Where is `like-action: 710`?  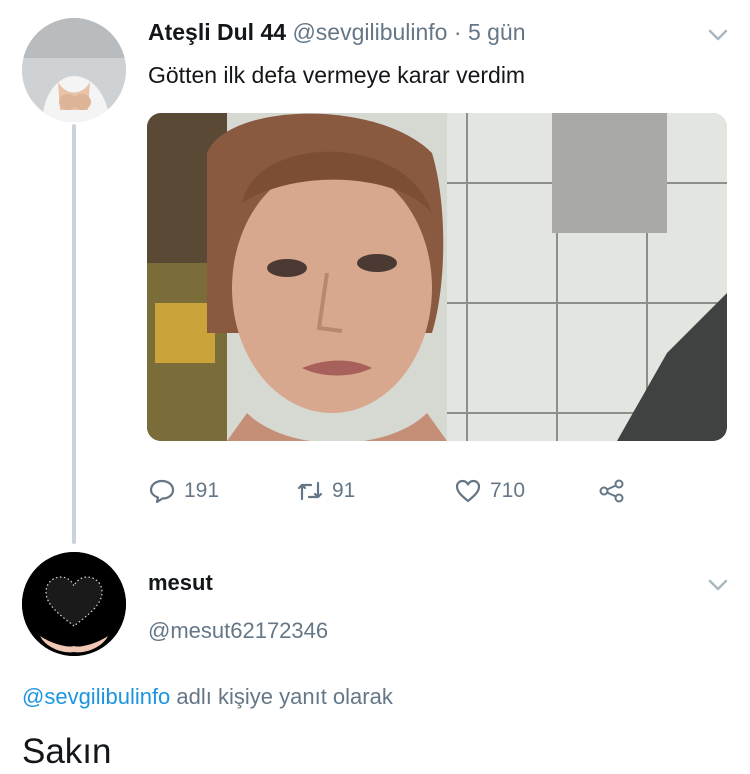 like-action: 710 is located at coordinates (489, 491).